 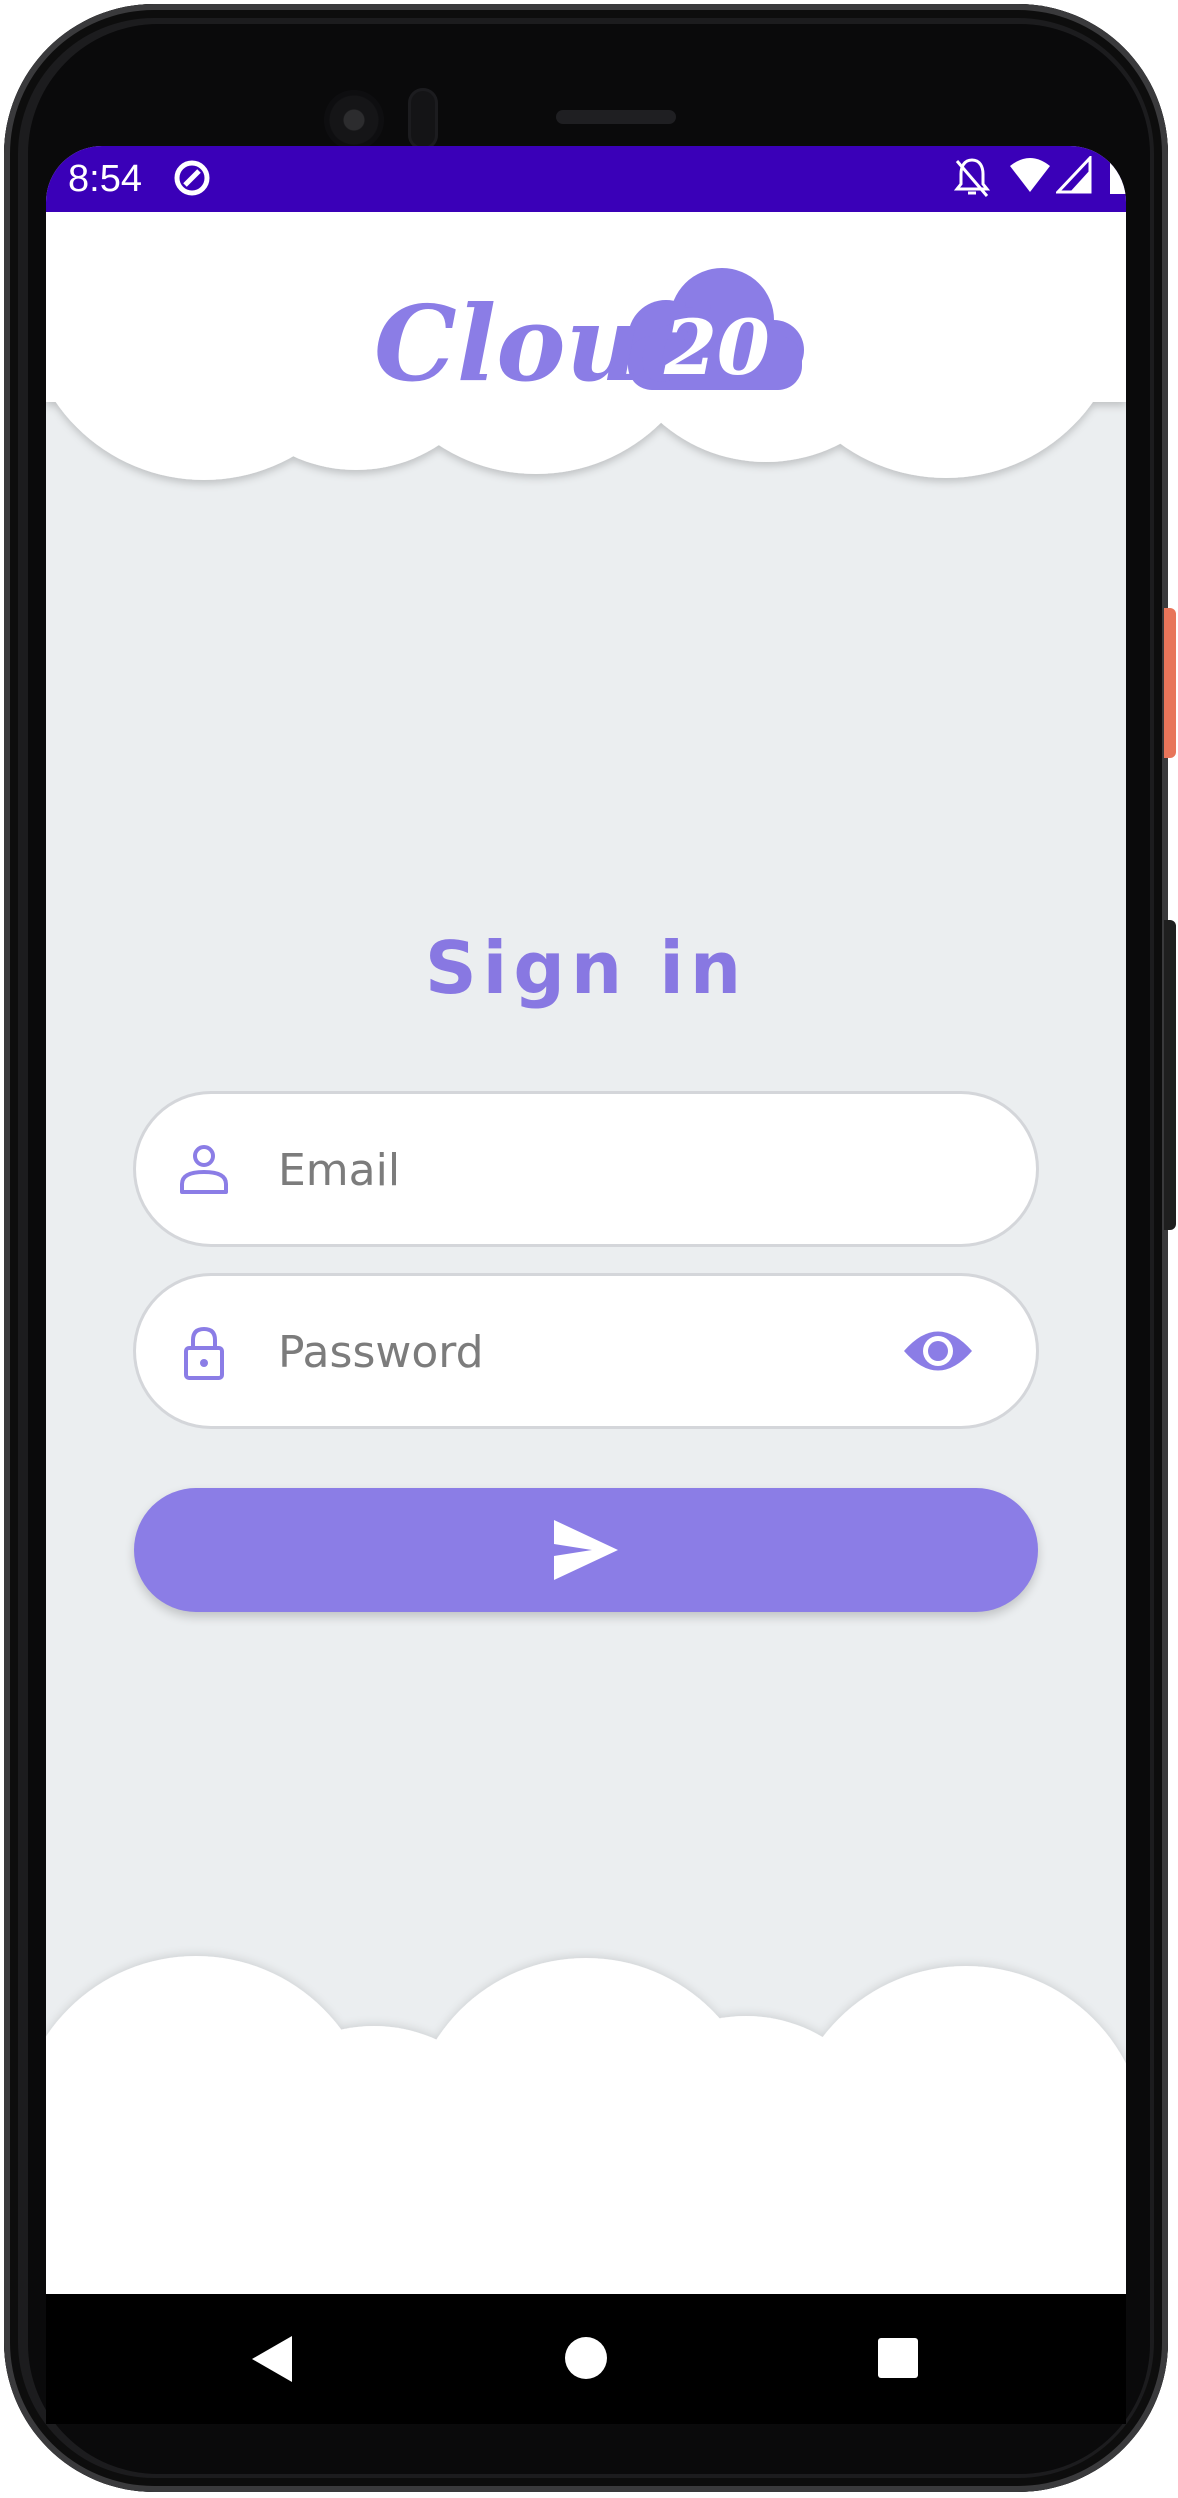 What do you see at coordinates (578, 1170) in the screenshot?
I see `email-input` at bounding box center [578, 1170].